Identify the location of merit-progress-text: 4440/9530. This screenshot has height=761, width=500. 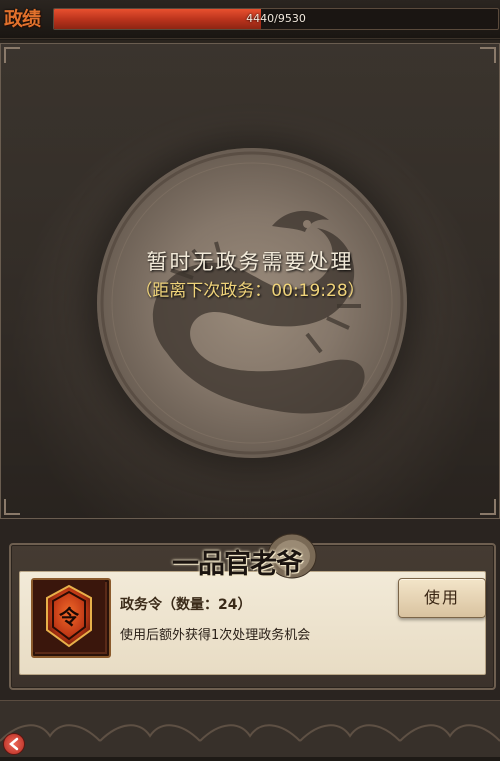
(276, 18).